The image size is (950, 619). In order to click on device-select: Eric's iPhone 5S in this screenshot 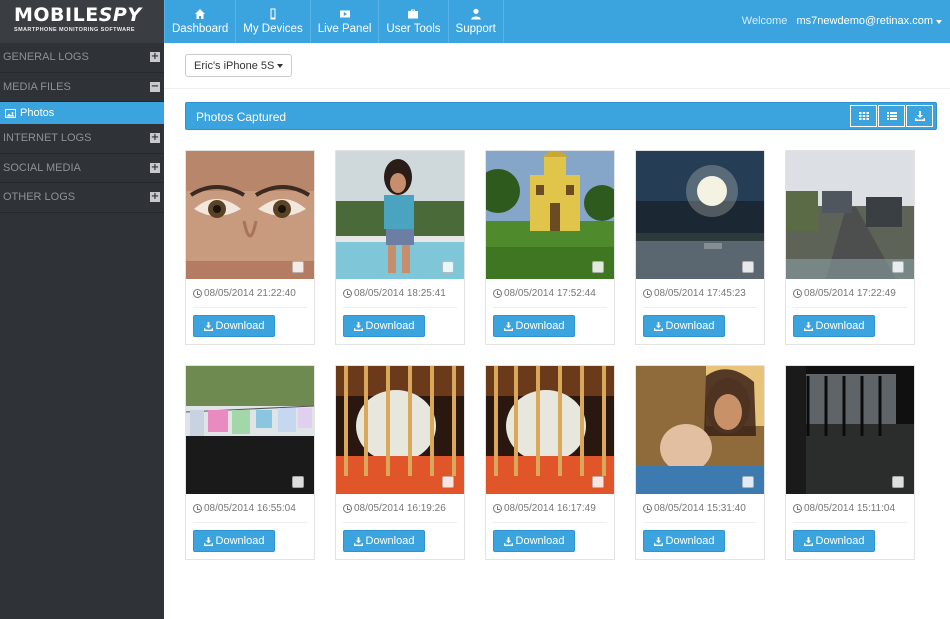, I will do `click(239, 65)`.